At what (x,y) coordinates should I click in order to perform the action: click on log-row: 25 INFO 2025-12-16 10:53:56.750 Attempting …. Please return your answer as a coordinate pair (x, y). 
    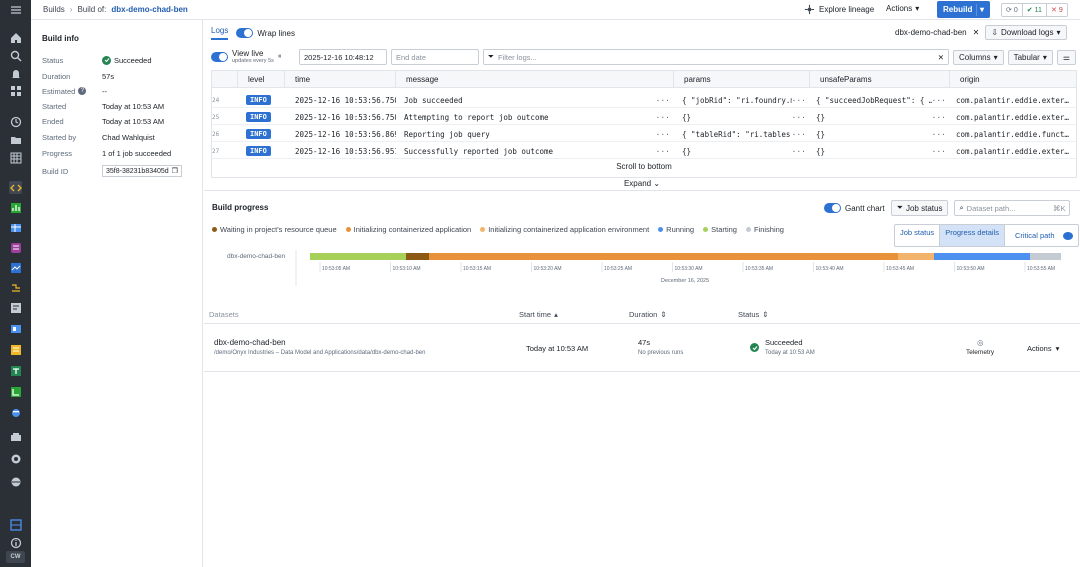
    Looking at the image, I should click on (644, 117).